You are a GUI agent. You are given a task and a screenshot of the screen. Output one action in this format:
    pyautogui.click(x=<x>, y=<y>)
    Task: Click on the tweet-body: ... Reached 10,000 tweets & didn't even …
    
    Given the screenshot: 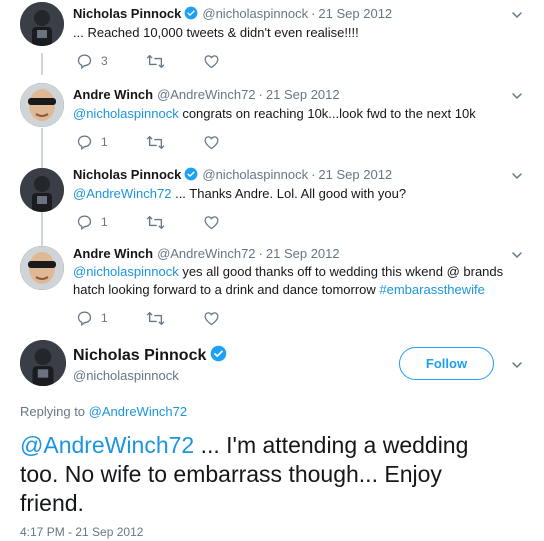 What is the action you would take?
    pyautogui.click(x=216, y=32)
    